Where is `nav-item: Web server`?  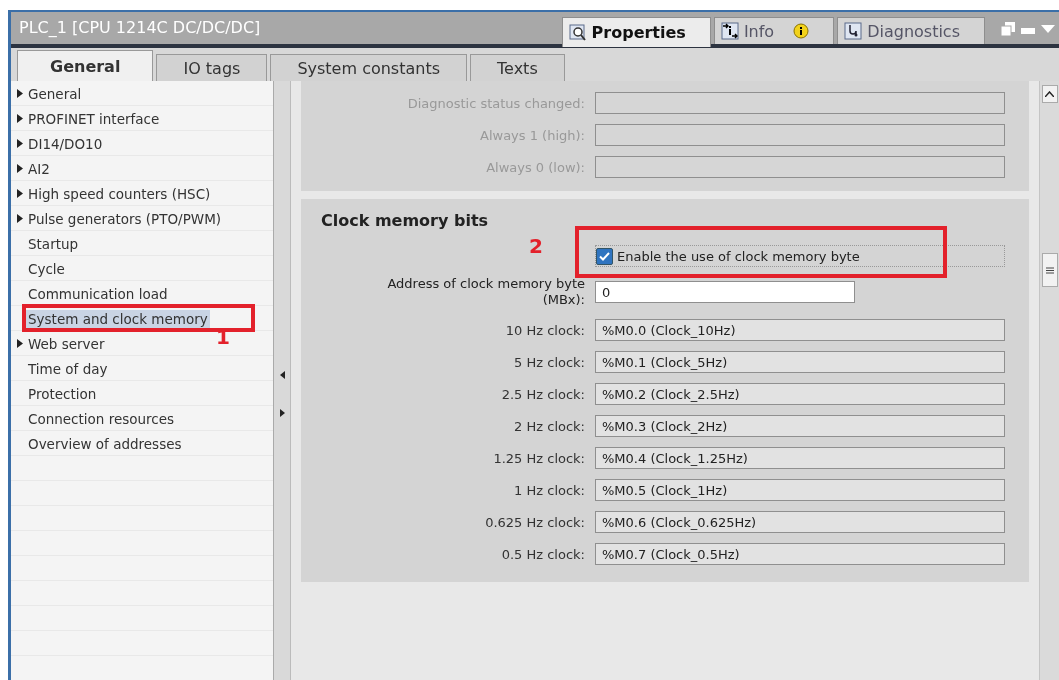 nav-item: Web server is located at coordinates (66, 343).